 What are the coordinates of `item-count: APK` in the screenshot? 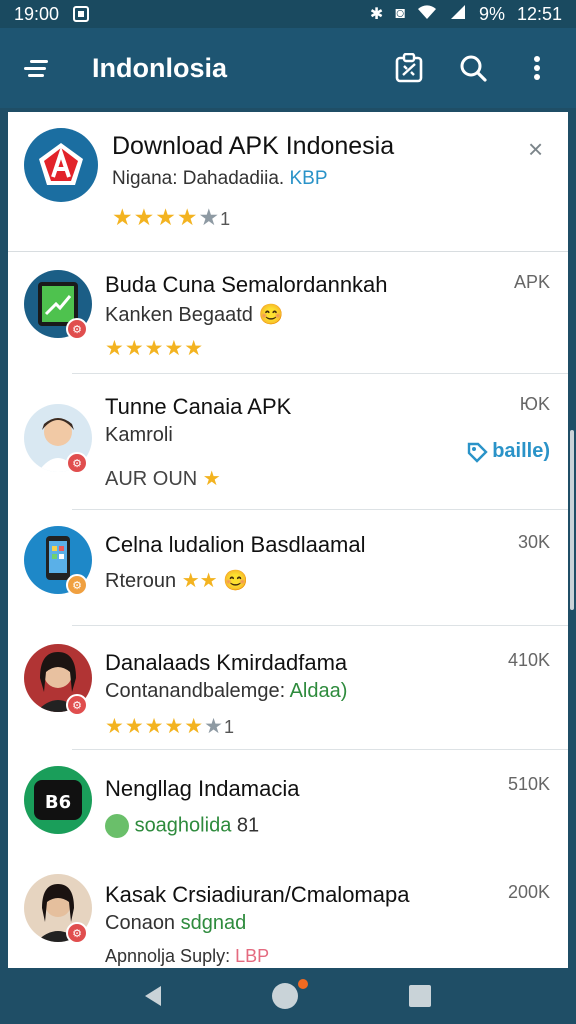 It's located at (531, 282).